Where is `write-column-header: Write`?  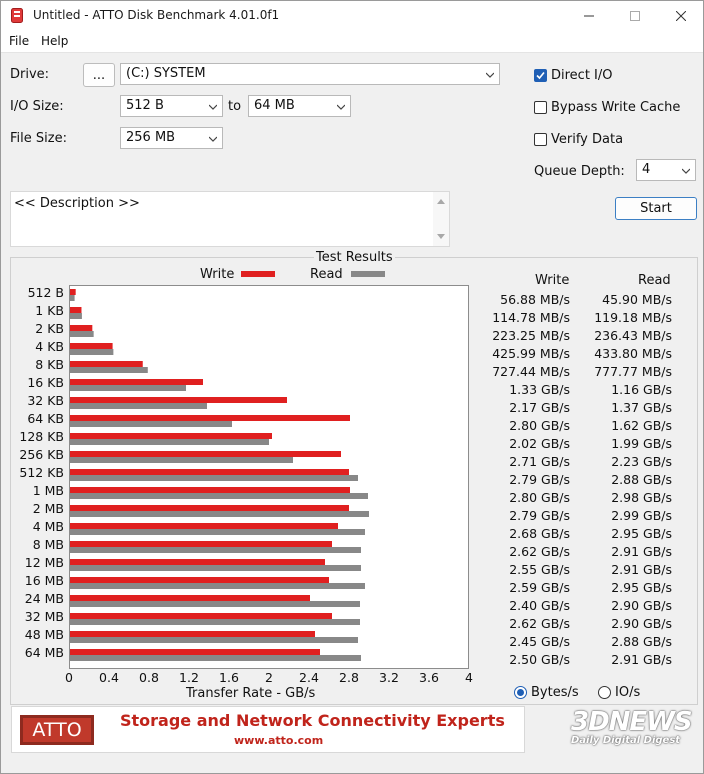
write-column-header: Write is located at coordinates (552, 280).